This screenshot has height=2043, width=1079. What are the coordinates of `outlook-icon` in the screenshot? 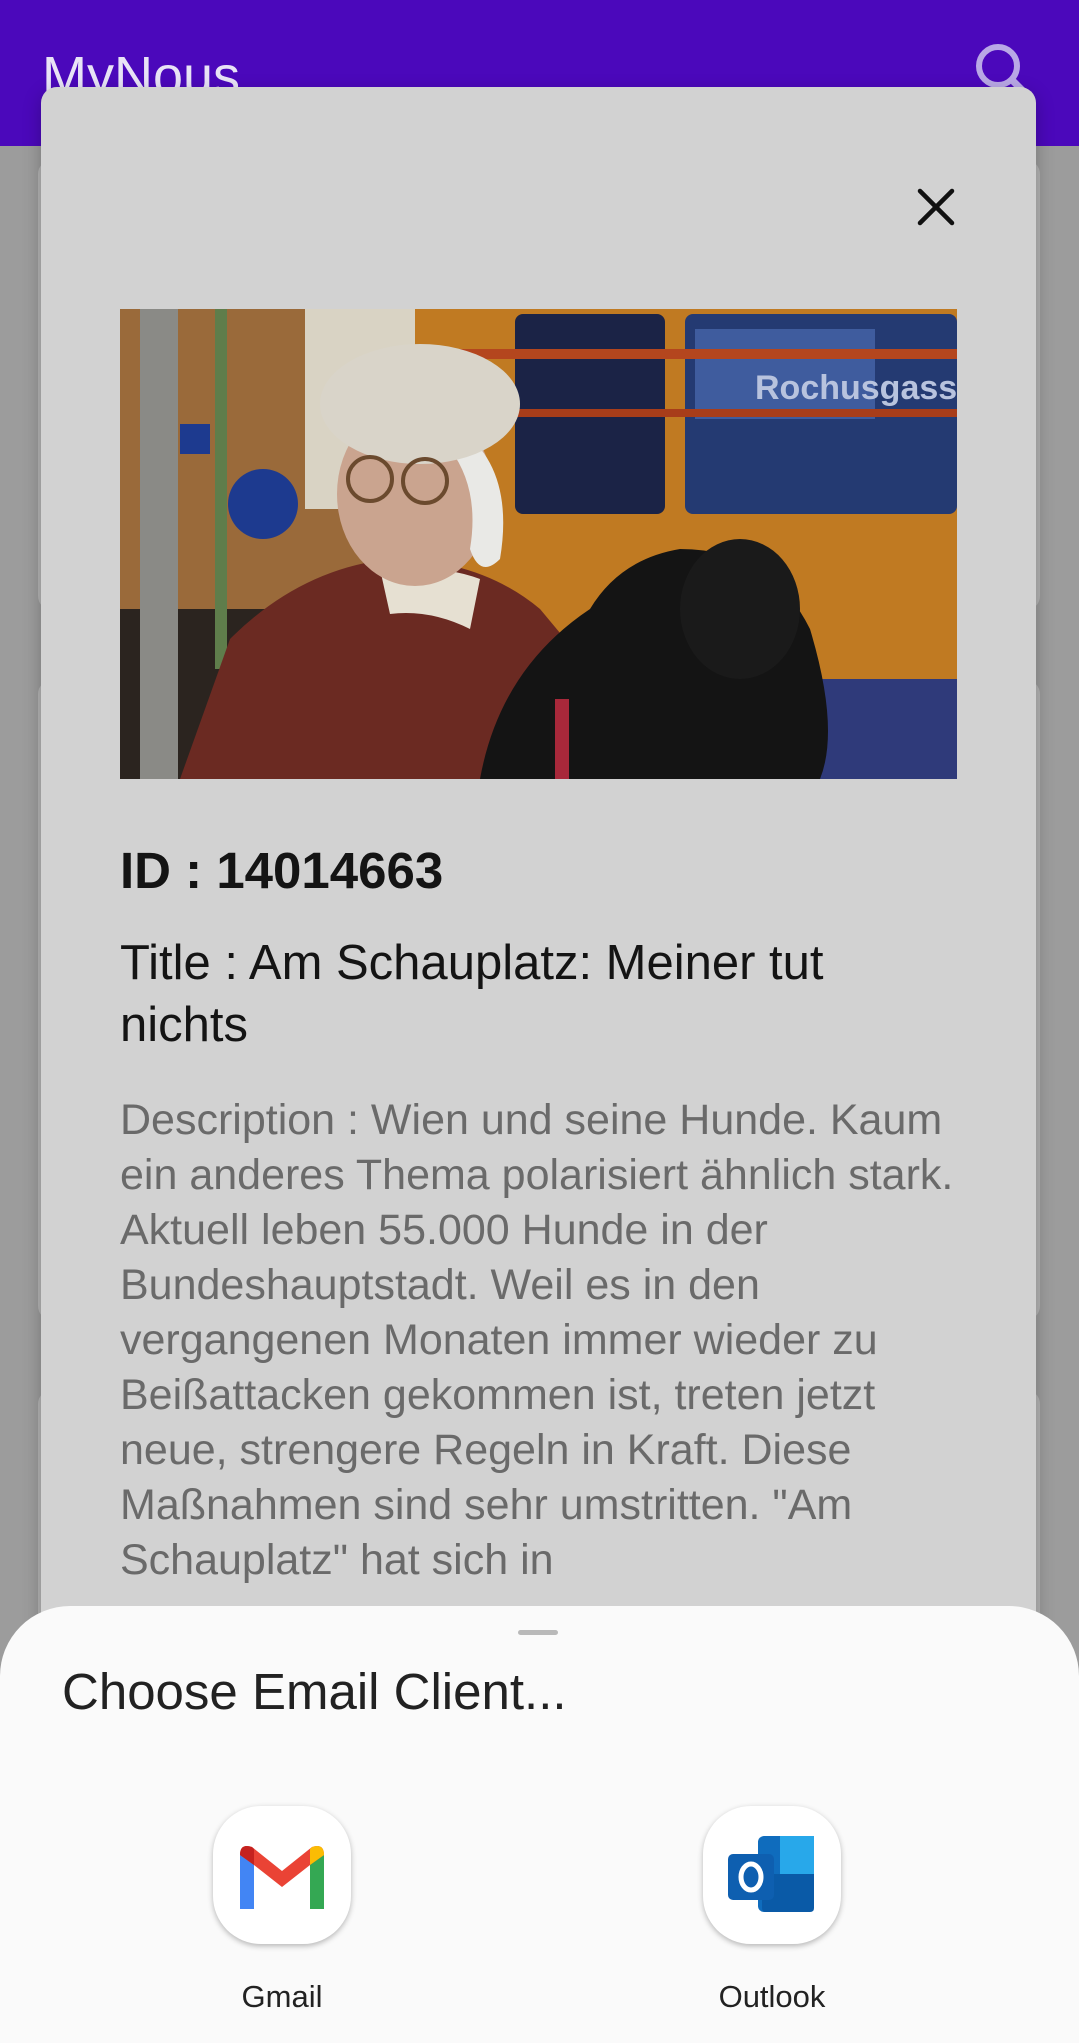 It's located at (772, 1875).